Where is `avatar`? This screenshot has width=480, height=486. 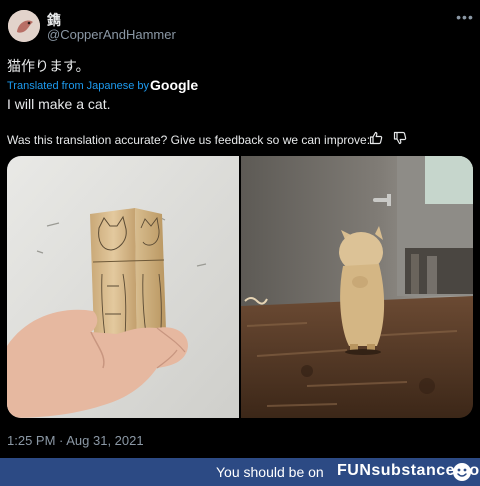
avatar is located at coordinates (24, 26).